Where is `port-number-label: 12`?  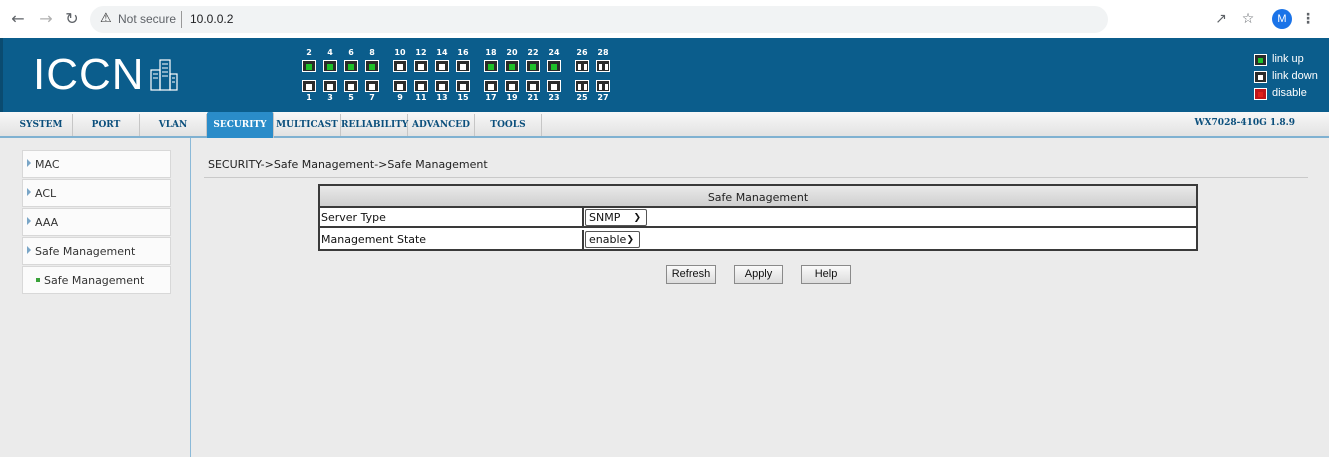 port-number-label: 12 is located at coordinates (421, 52).